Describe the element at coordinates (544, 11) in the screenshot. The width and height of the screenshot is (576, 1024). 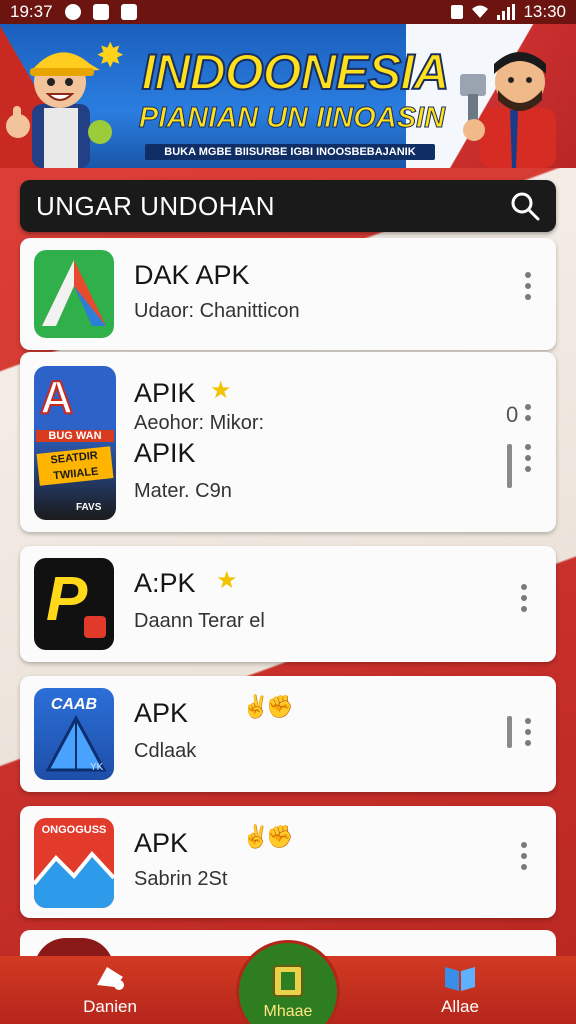
I see `status-time-right: 13:30` at that location.